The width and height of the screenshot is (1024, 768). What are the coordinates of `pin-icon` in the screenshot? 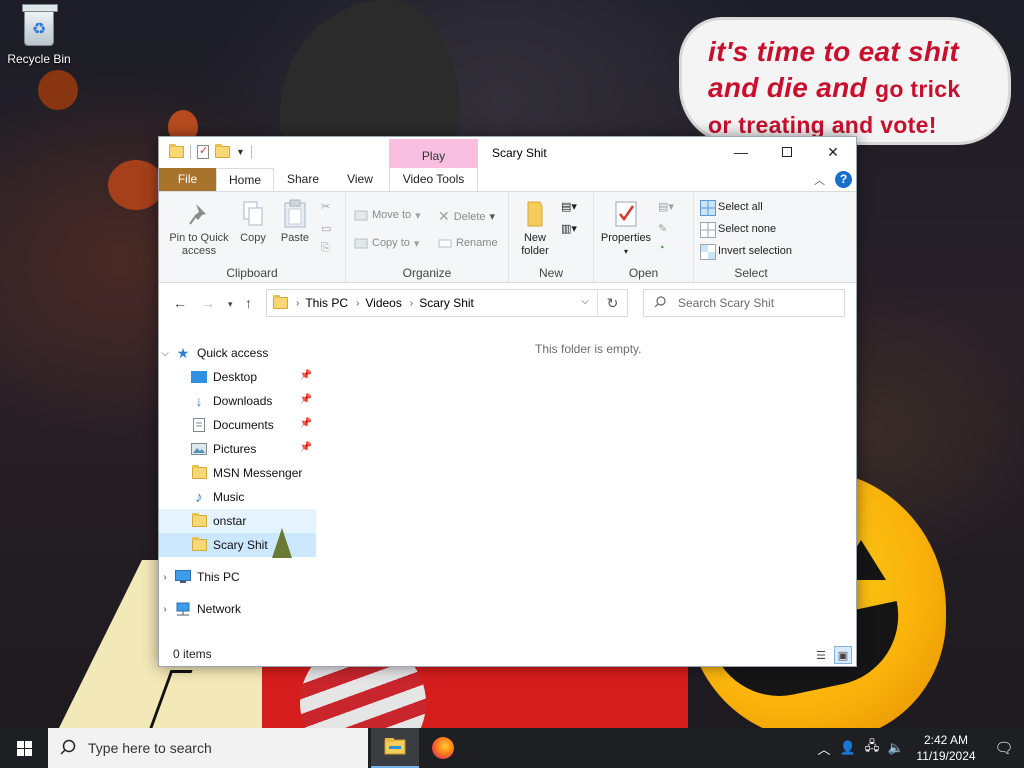 It's located at (199, 214).